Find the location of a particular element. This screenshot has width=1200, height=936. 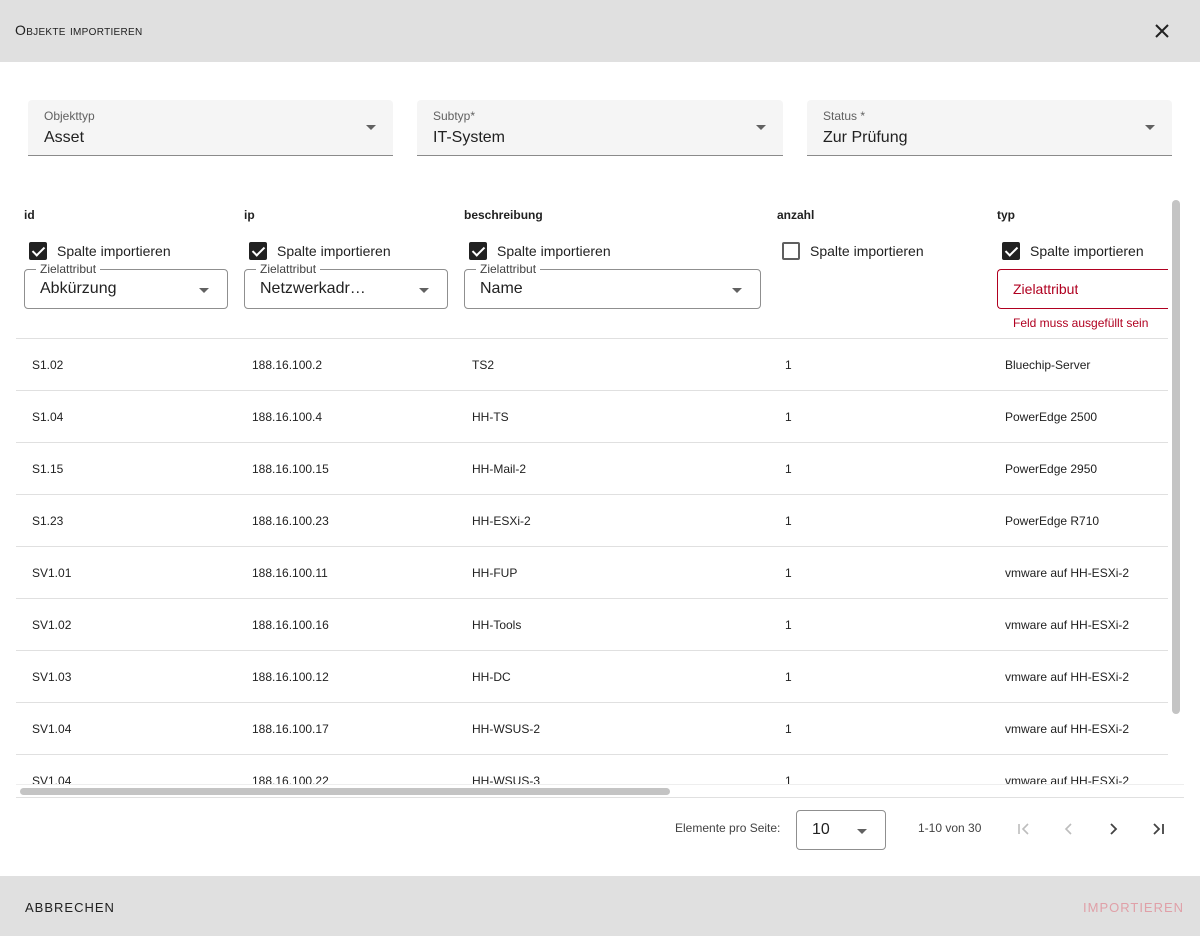

next-page-icon is located at coordinates (1113, 829).